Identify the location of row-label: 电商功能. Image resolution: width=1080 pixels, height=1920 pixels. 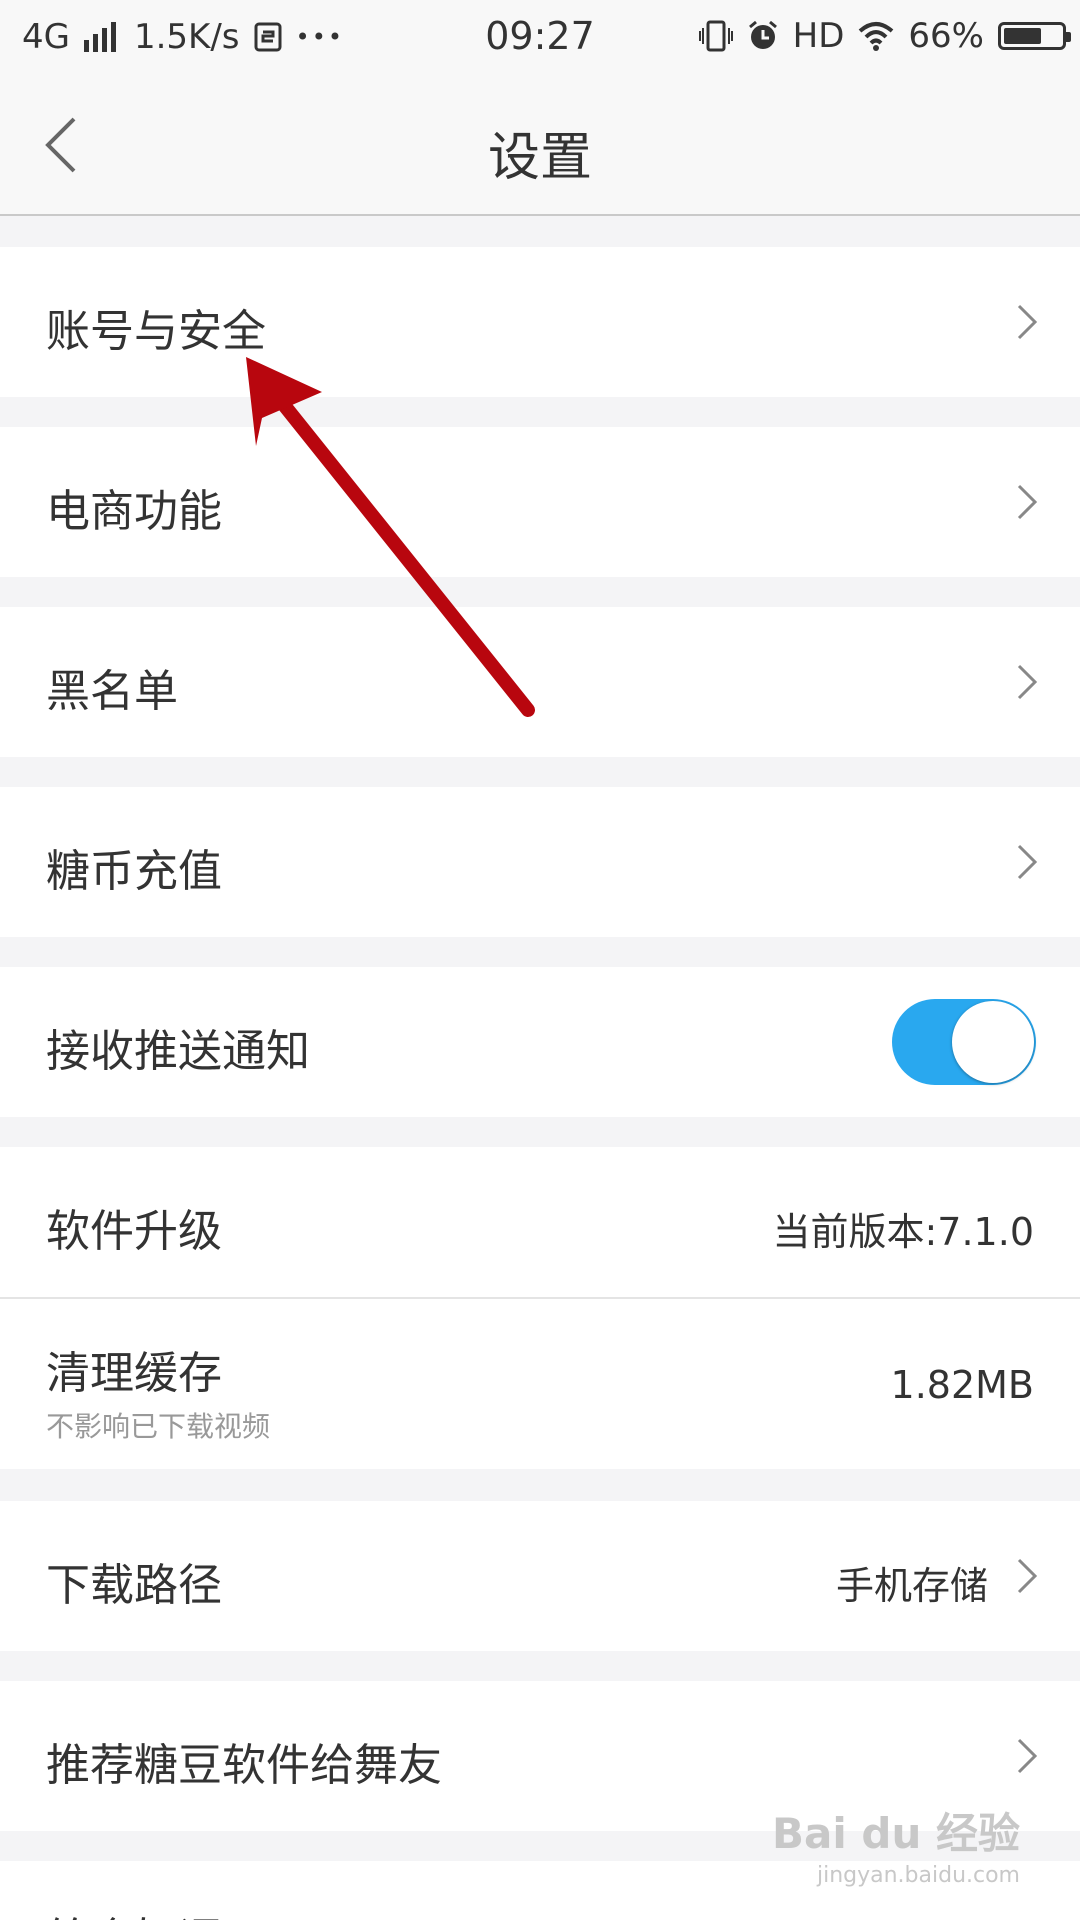
(134, 511).